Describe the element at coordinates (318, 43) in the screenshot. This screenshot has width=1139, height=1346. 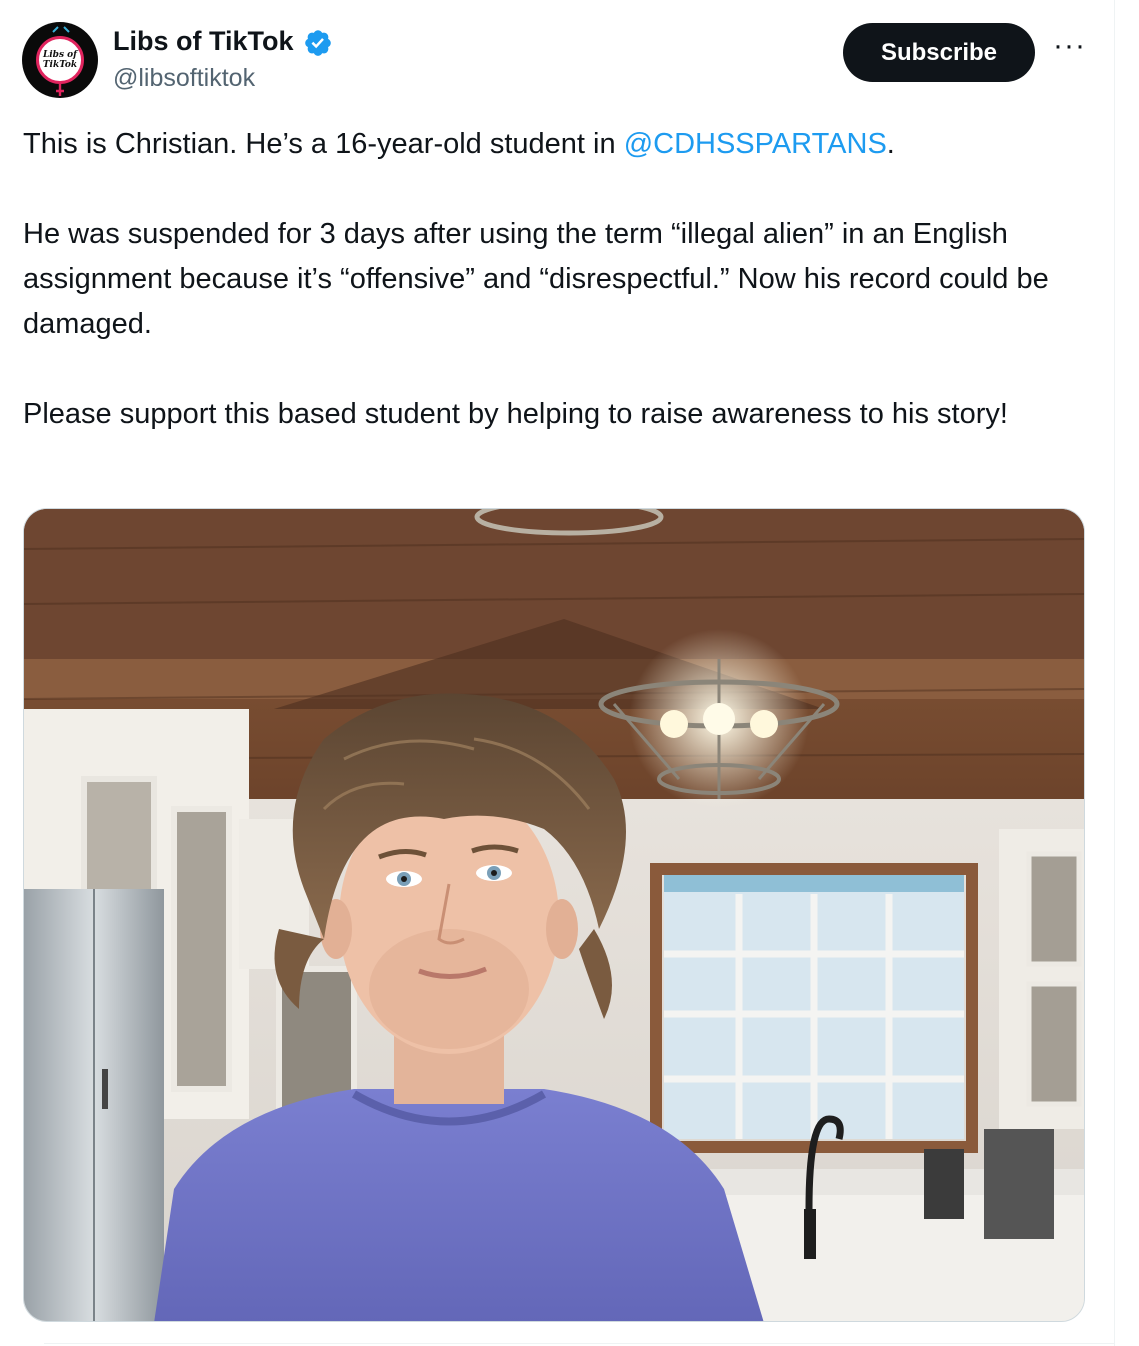
I see `verified-badge-icon` at that location.